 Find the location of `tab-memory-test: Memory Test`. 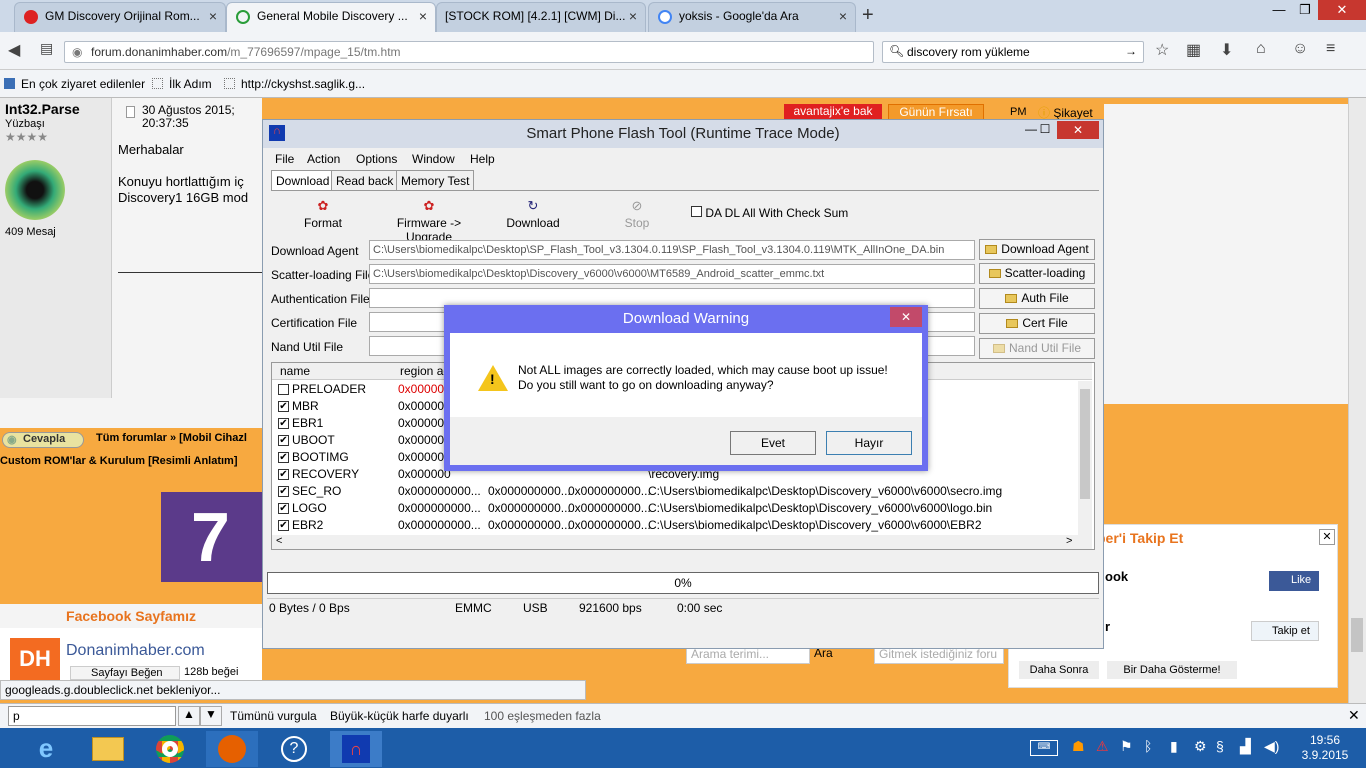

tab-memory-test: Memory Test is located at coordinates (435, 180).